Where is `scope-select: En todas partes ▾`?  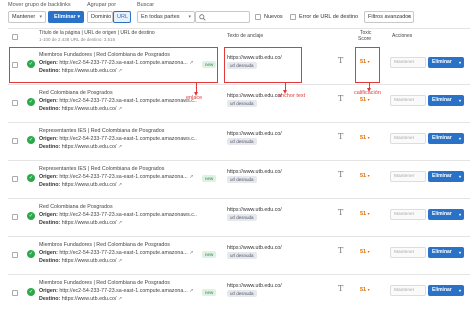
scope-select: En todas partes ▾ is located at coordinates (166, 17).